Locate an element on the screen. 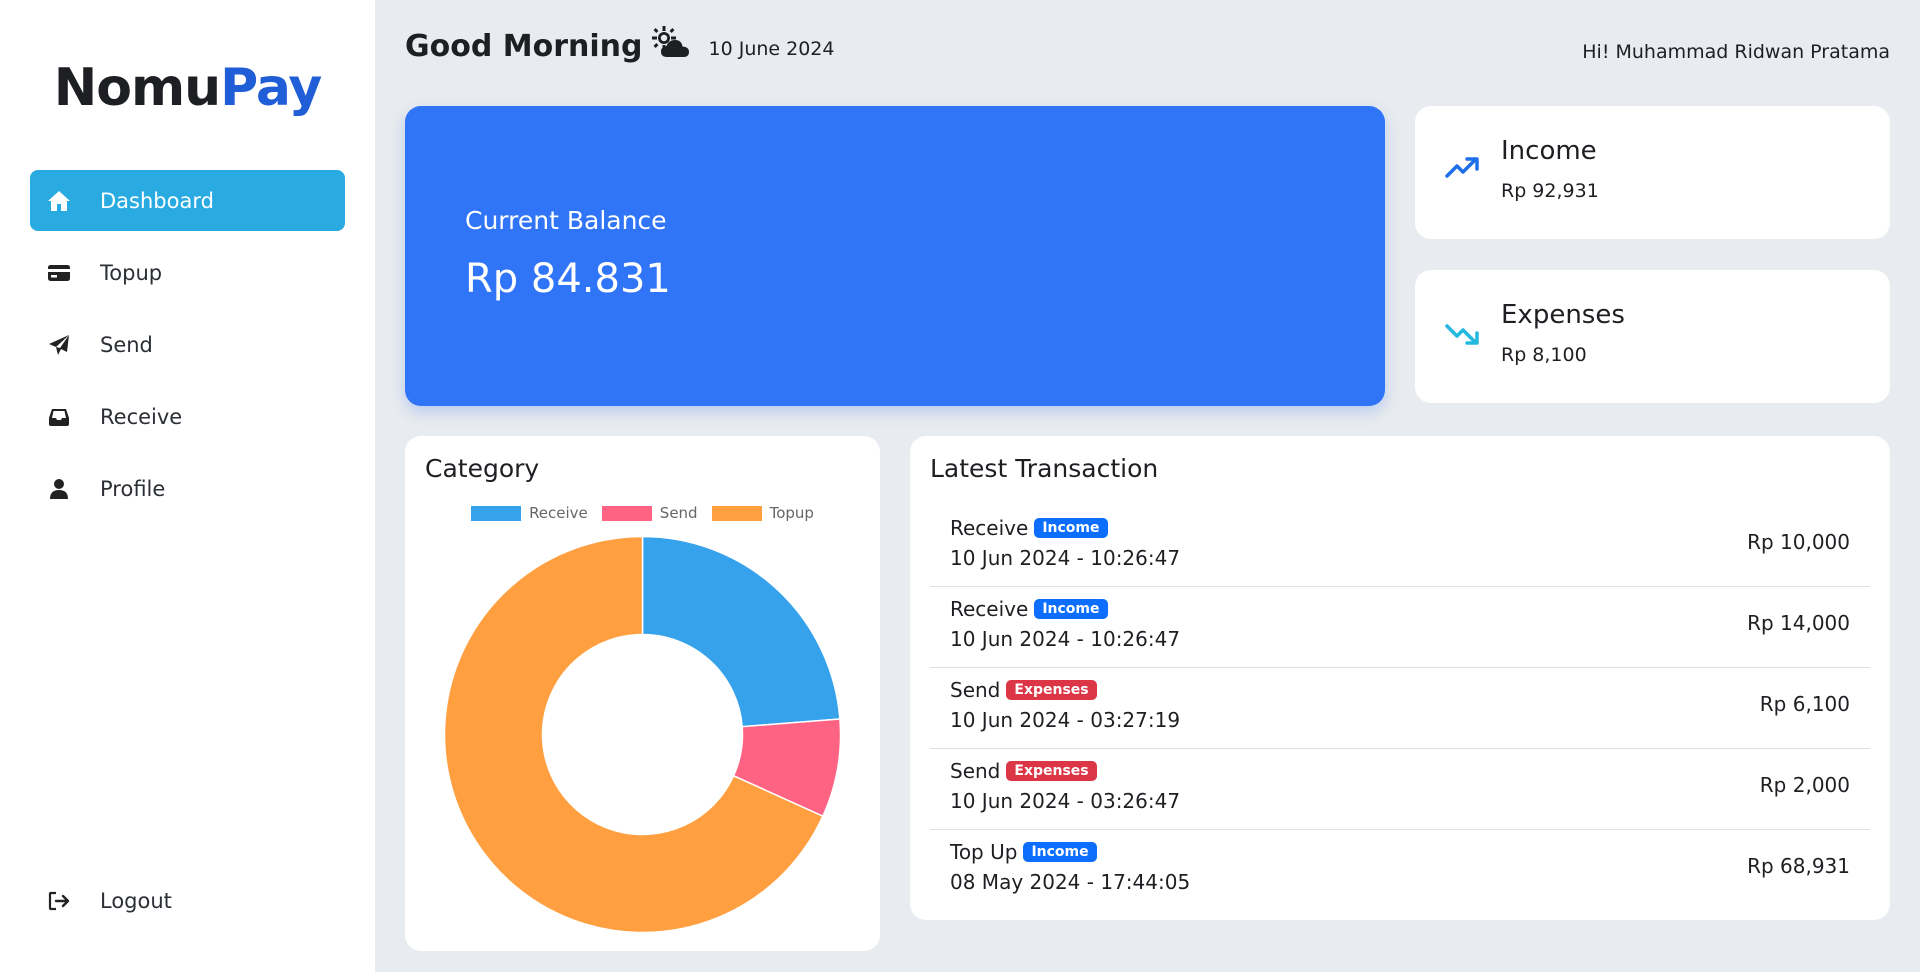 This screenshot has height=972, width=1920. sun-cloud-icon is located at coordinates (671, 45).